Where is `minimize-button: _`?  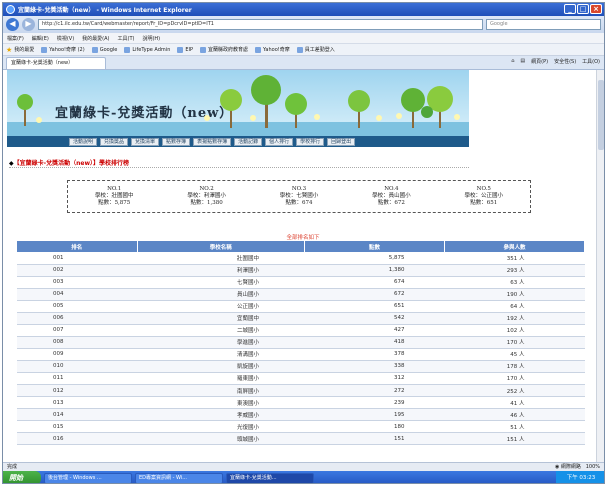 minimize-button: _ is located at coordinates (570, 9).